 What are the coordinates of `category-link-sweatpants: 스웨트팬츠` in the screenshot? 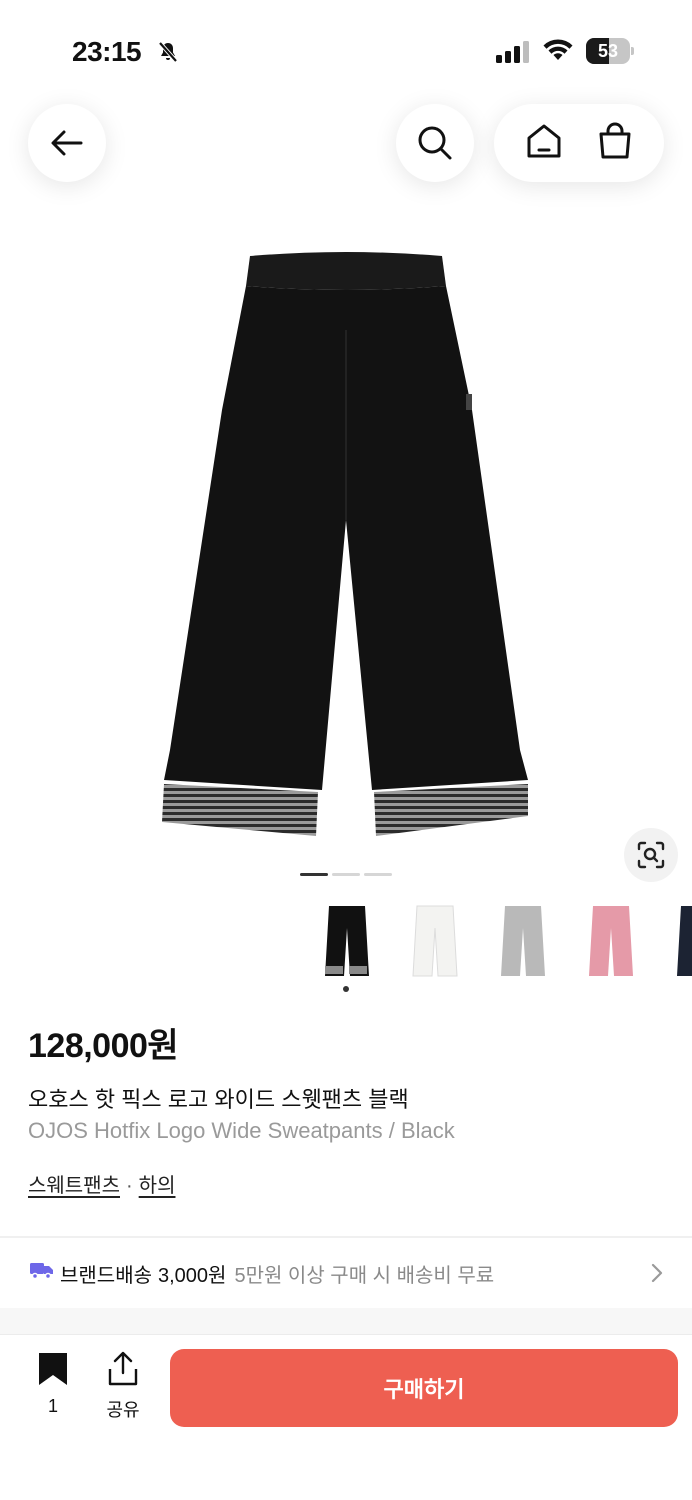 It's located at (74, 1186).